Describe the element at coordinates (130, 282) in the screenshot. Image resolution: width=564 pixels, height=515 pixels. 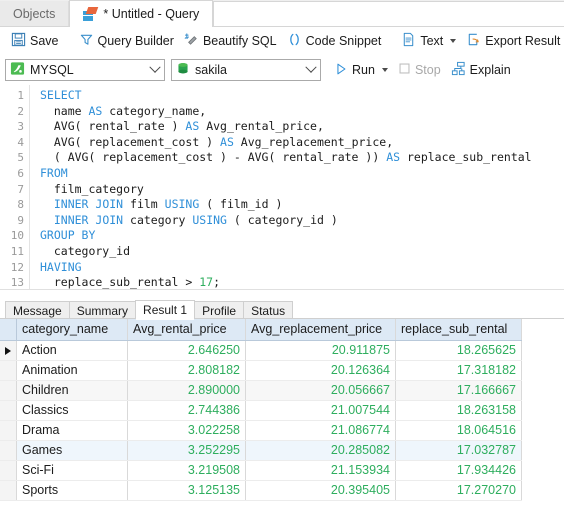
I see `code-line-13: replace_sub_rental > 17;` at that location.